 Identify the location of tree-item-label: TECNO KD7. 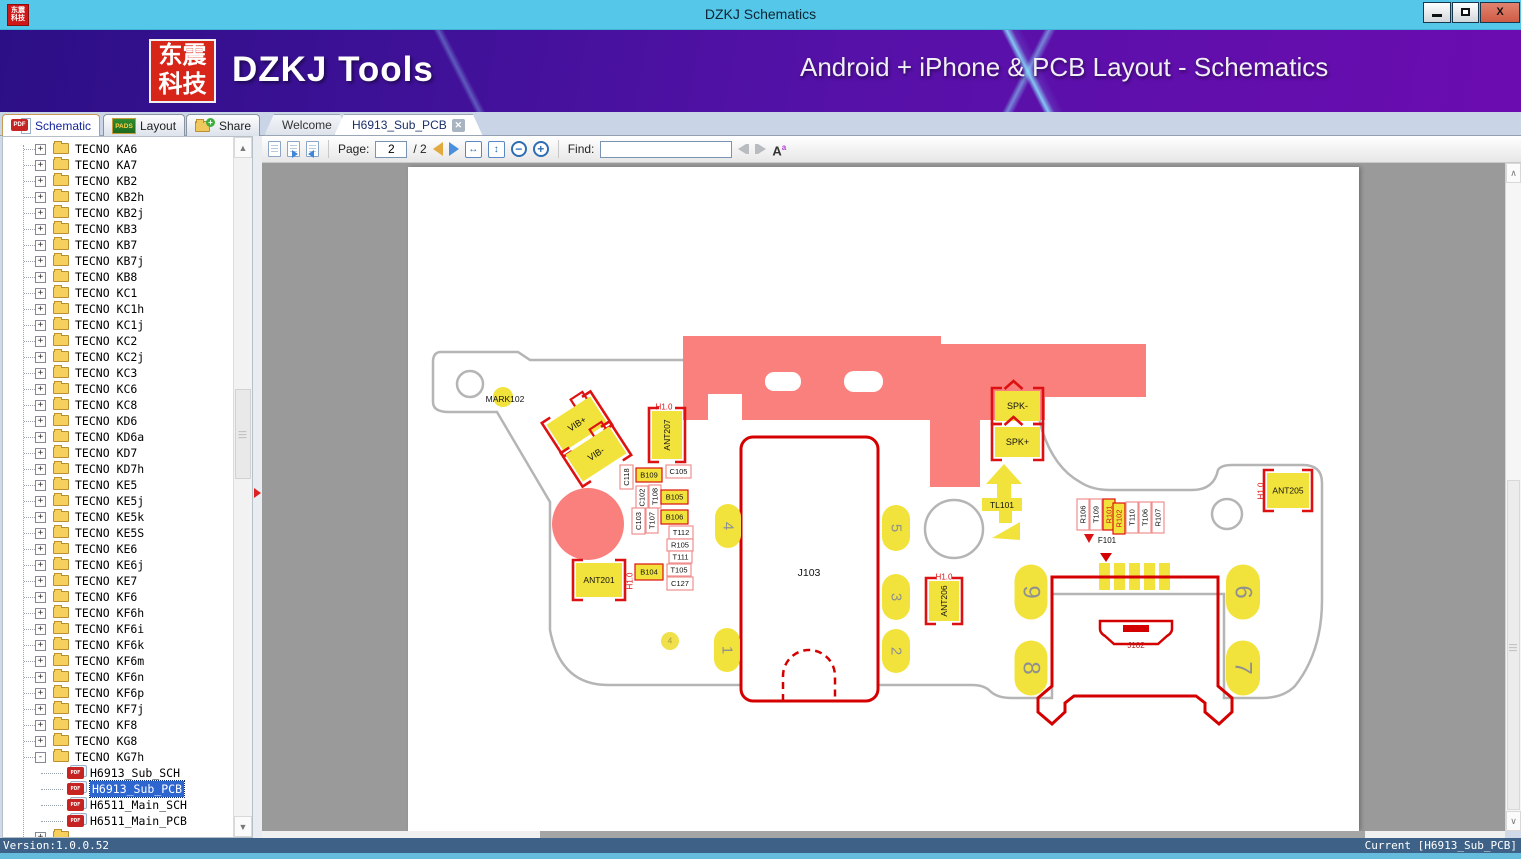
(106, 453).